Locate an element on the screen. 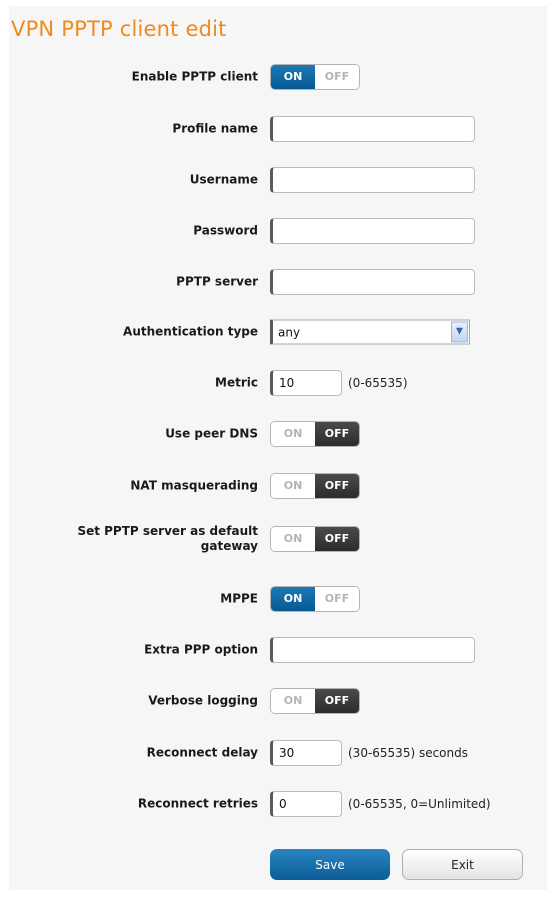 This screenshot has height=897, width=555. reconnect-retries-input is located at coordinates (306, 804).